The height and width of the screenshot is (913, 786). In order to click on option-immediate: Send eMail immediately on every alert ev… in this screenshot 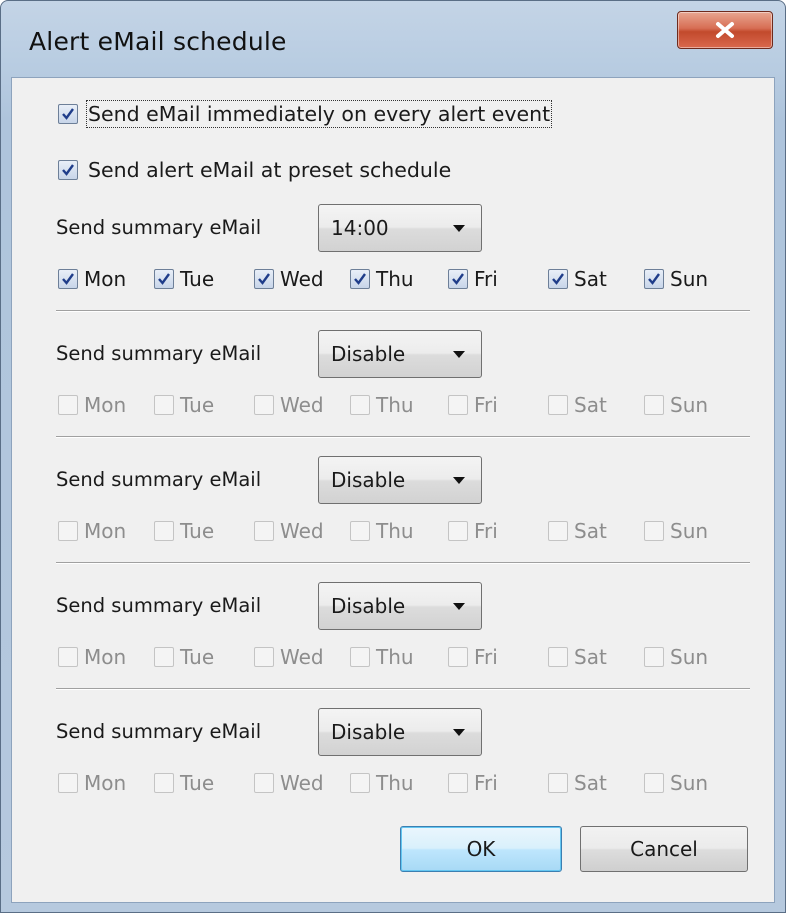, I will do `click(305, 114)`.